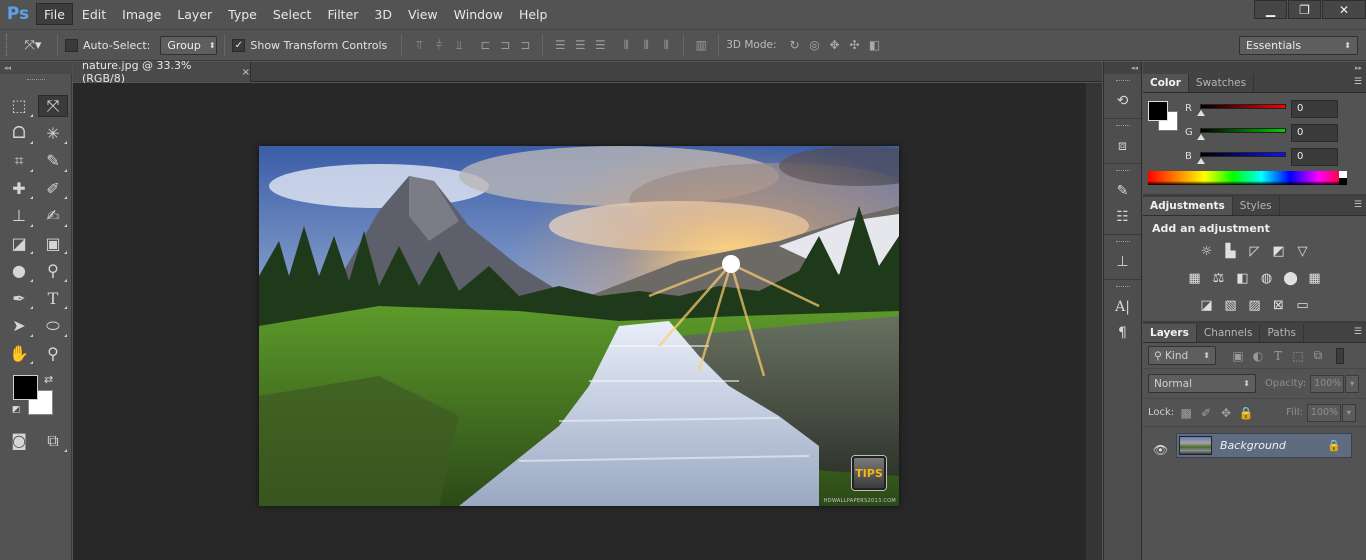 This screenshot has width=1366, height=560. Describe the element at coordinates (1243, 106) in the screenshot. I see `red-slider` at that location.